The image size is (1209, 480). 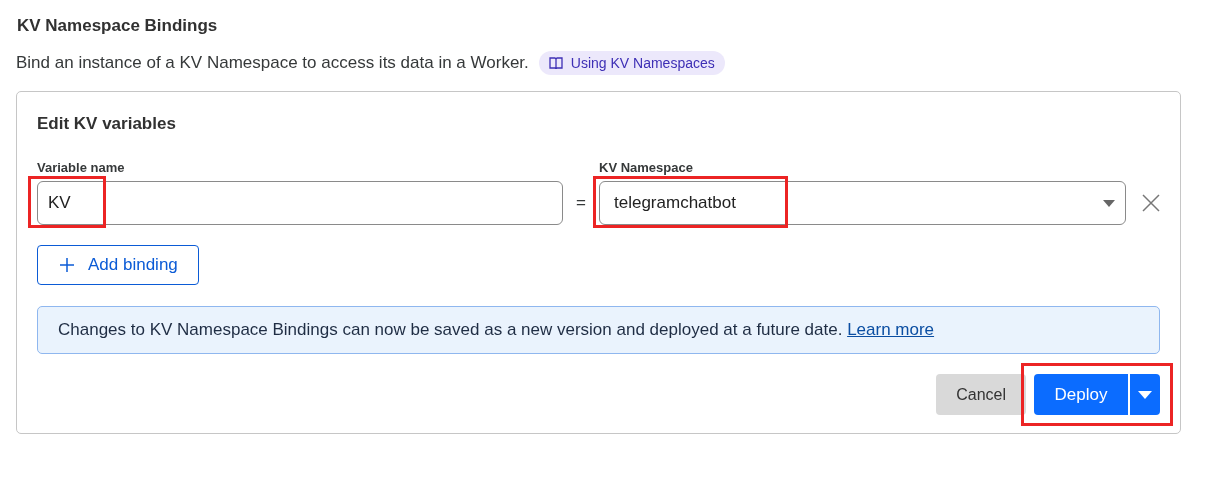 I want to click on field-label: Variable name, so click(x=81, y=167).